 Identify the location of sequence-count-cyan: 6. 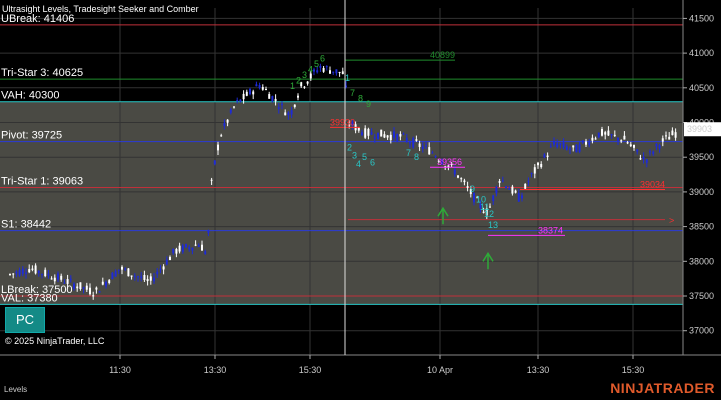
(372, 163).